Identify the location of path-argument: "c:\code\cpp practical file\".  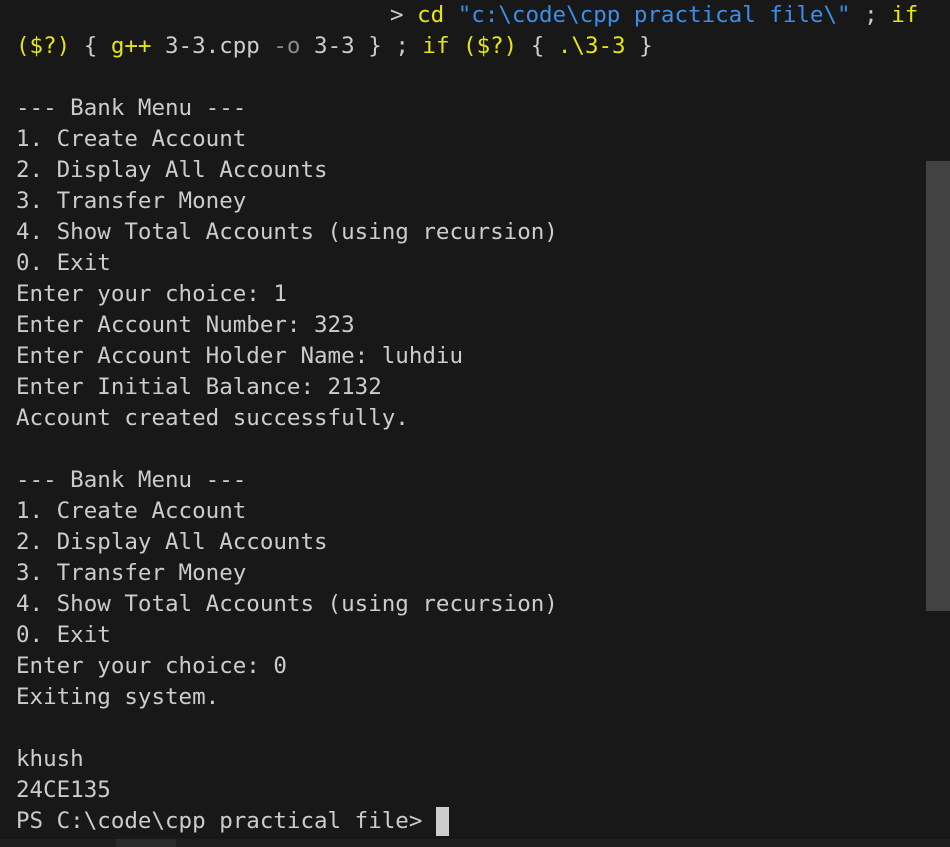
(654, 15).